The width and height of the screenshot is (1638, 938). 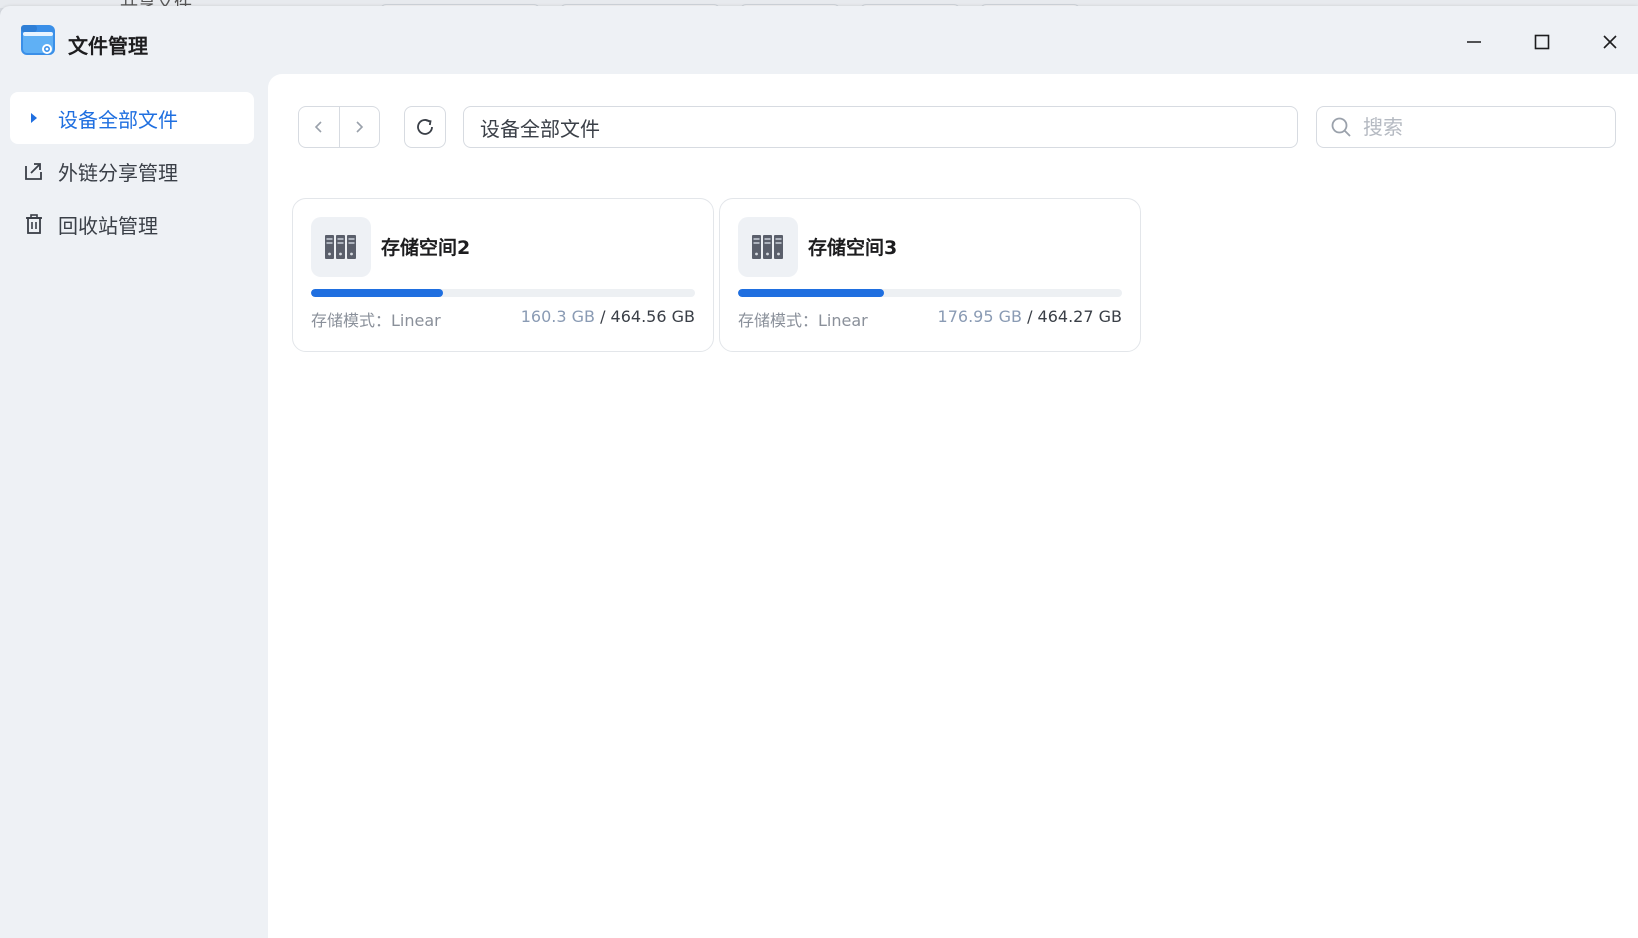 What do you see at coordinates (557, 316) in the screenshot?
I see `storage-used: 160.3 GB` at bounding box center [557, 316].